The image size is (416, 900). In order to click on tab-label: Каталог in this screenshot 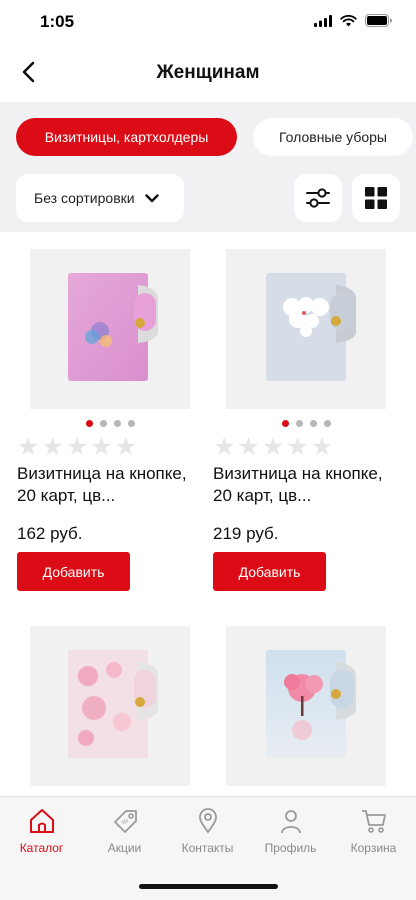, I will do `click(41, 848)`.